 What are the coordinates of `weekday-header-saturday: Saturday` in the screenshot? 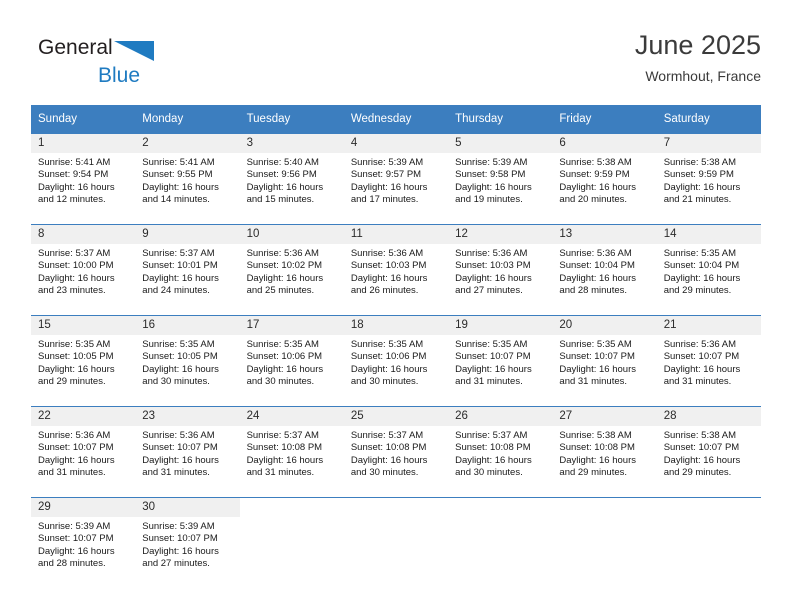 It's located at (708, 119).